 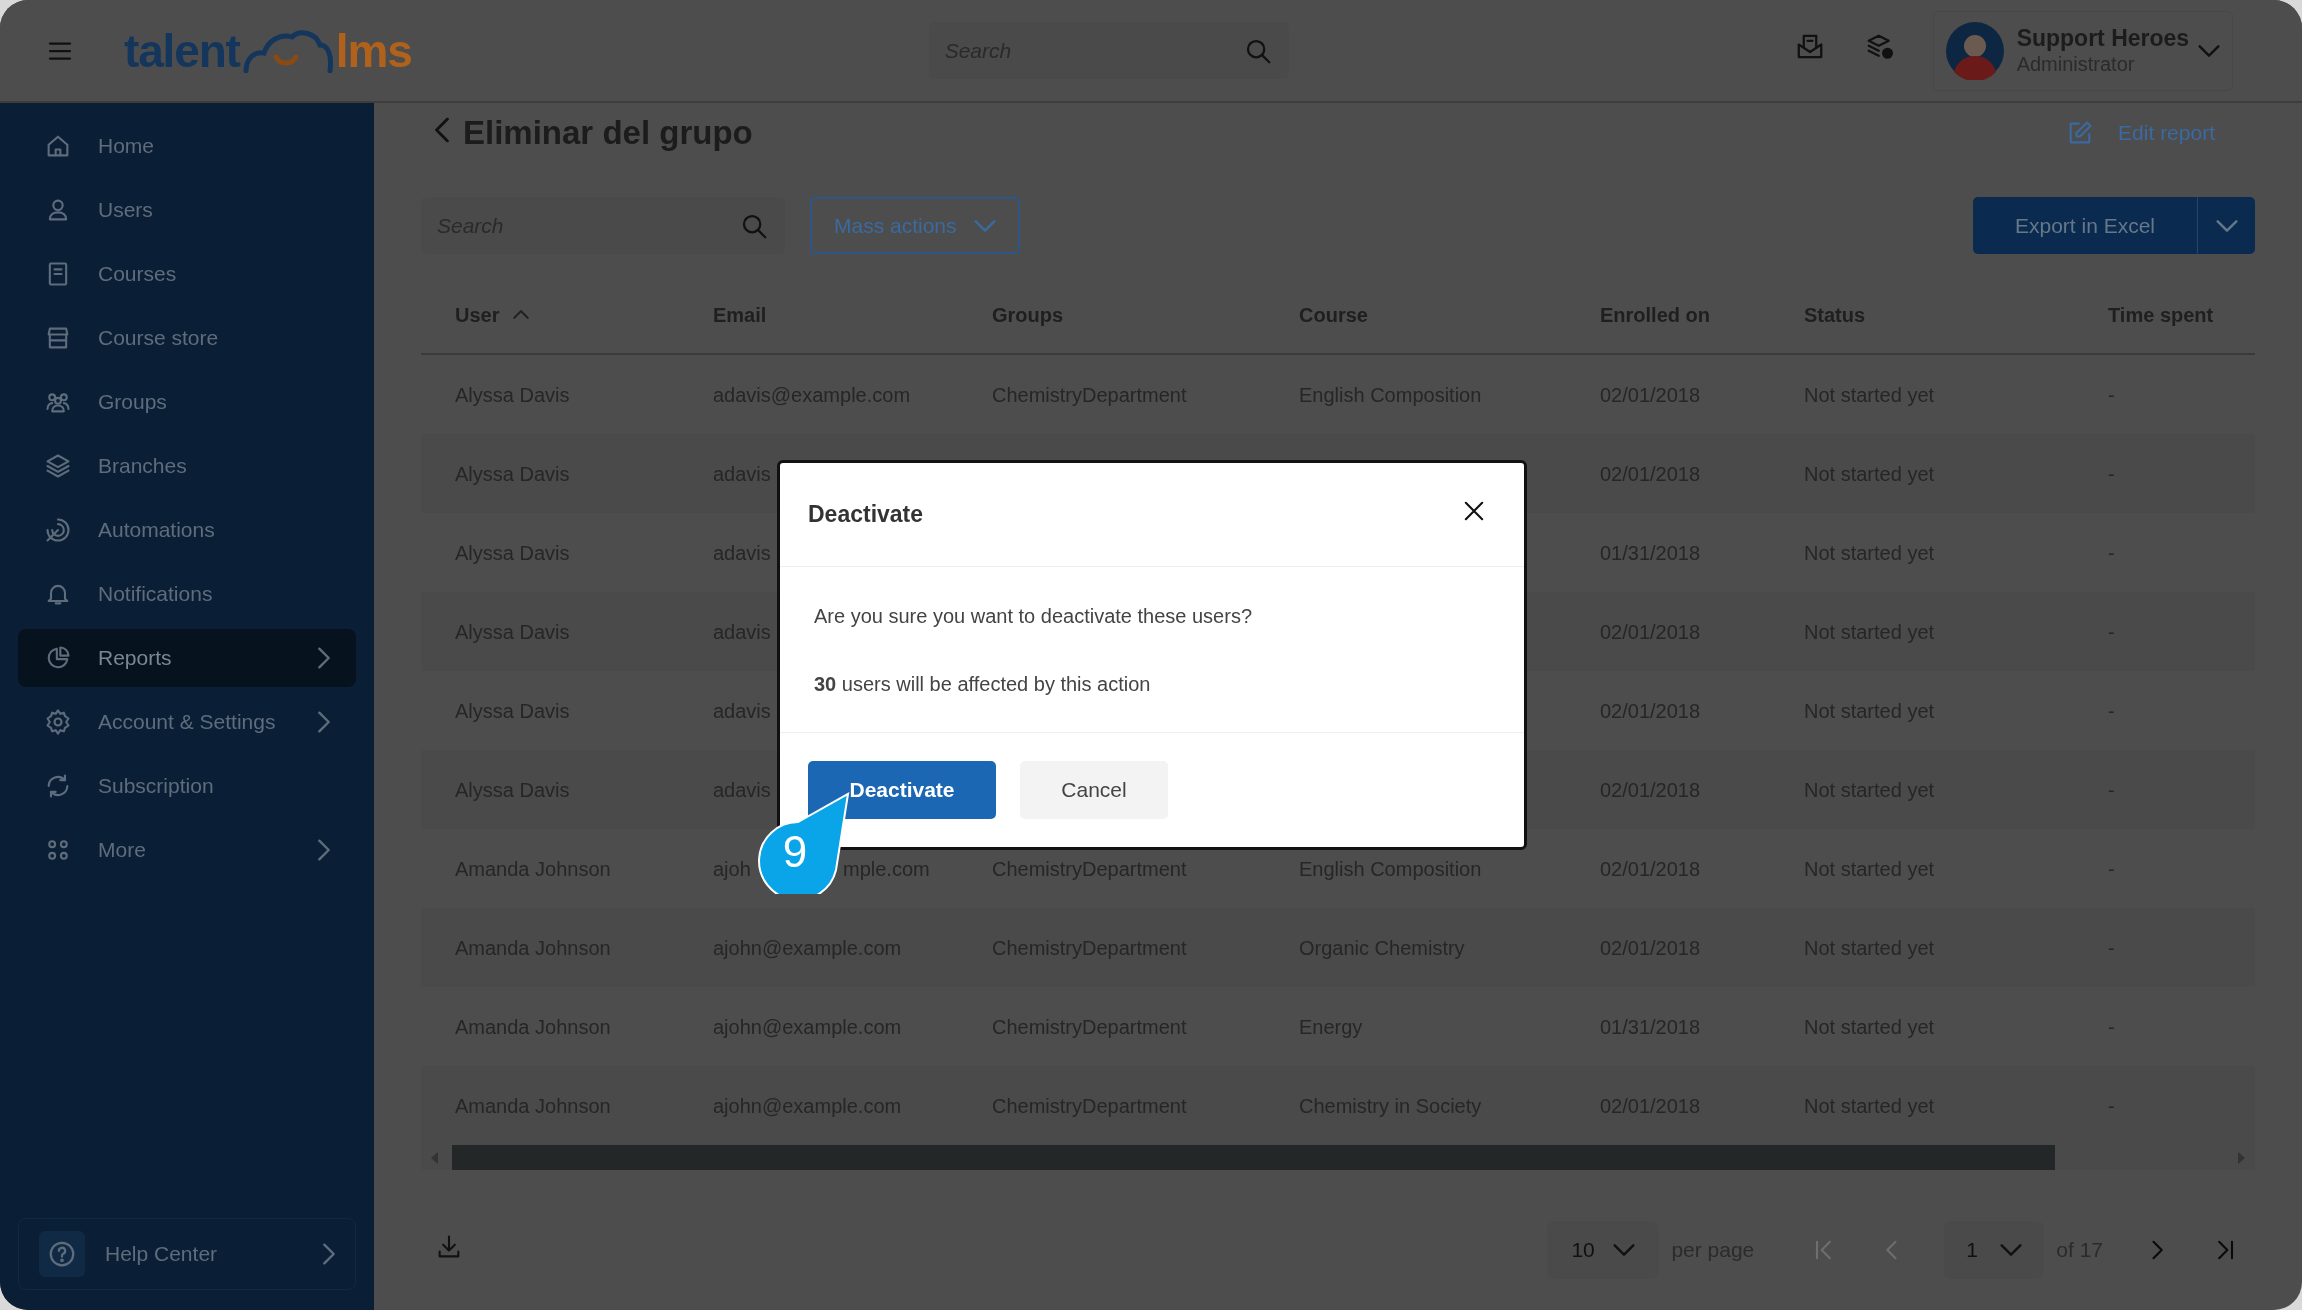 I want to click on sidebar-item: Account & Settings, so click(x=187, y=722).